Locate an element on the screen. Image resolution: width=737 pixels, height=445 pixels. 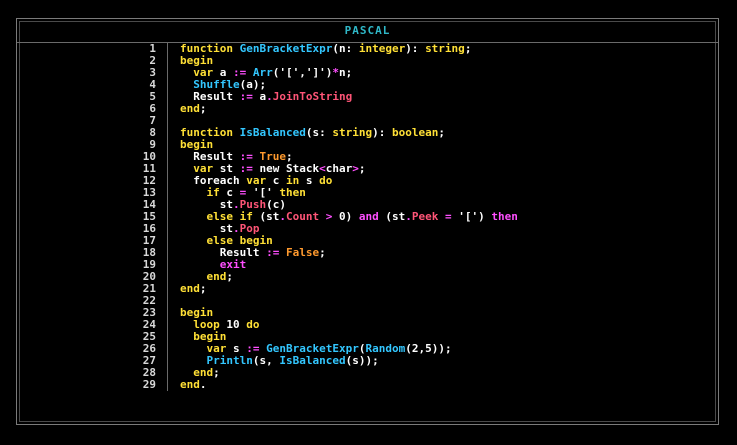
code-token: , is located at coordinates (302, 72).